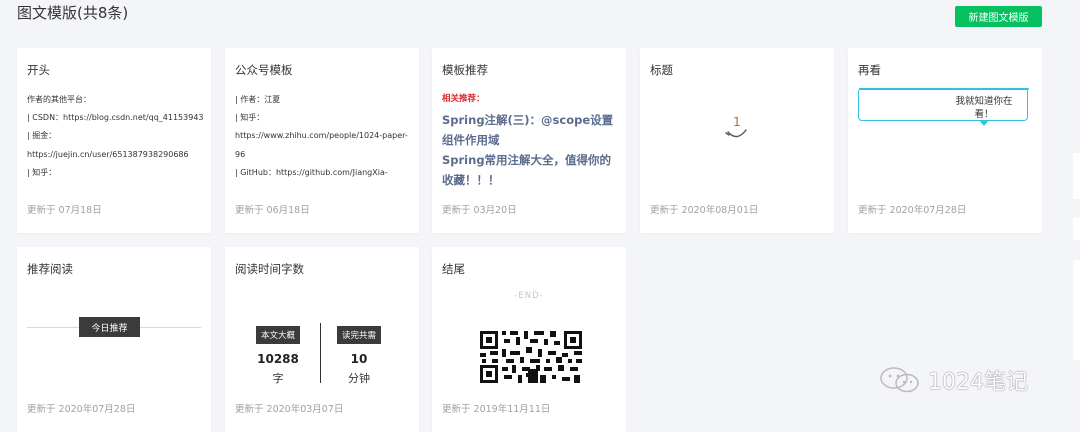 The image size is (1080, 432). What do you see at coordinates (359, 378) in the screenshot?
I see `stat-unit: 分钟` at bounding box center [359, 378].